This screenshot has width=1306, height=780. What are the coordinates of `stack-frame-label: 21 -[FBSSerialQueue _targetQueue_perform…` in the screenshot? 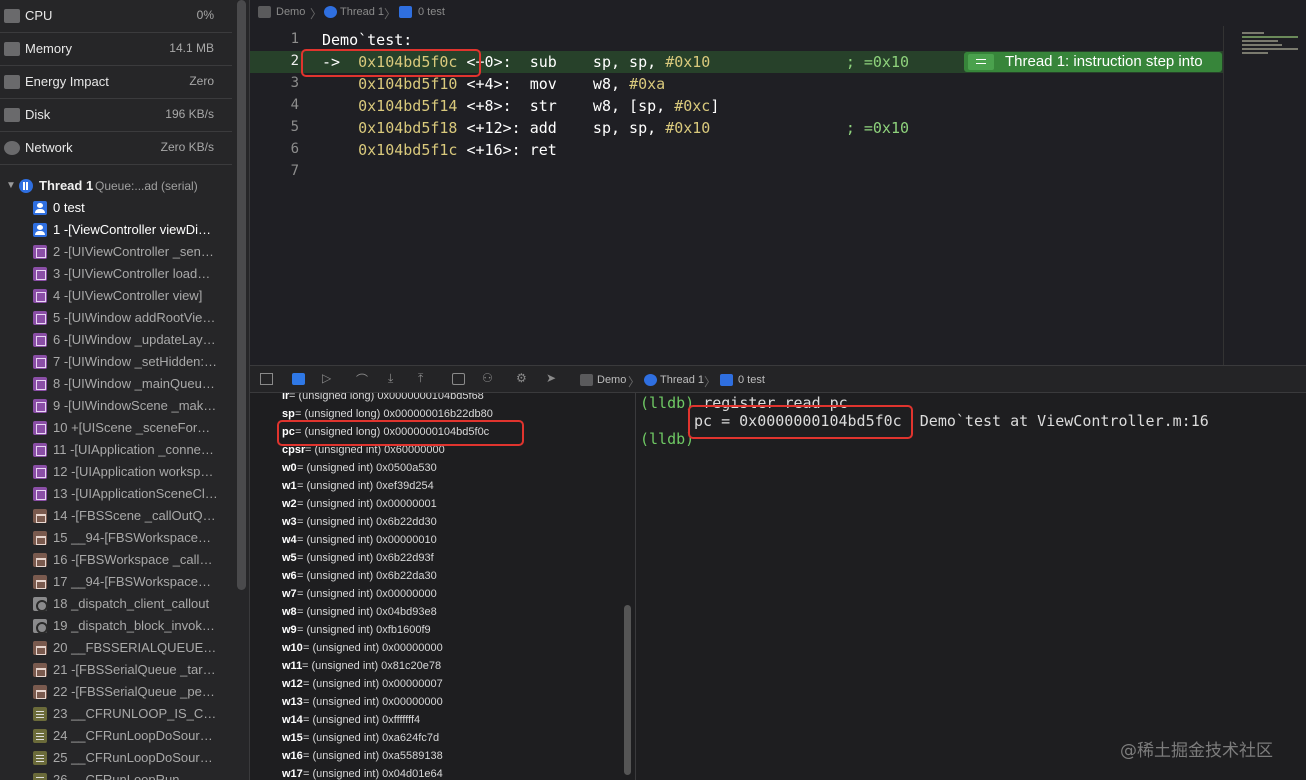 It's located at (135, 669).